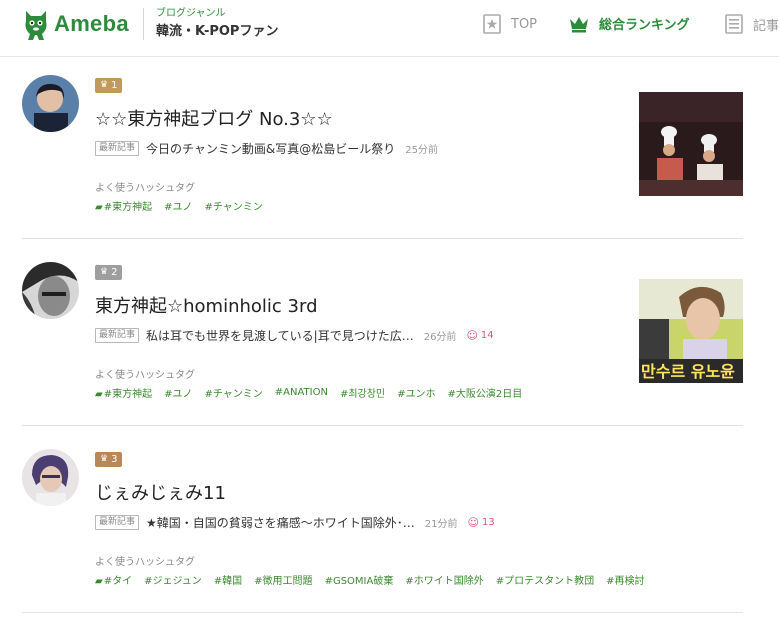 The width and height of the screenshot is (779, 622). Describe the element at coordinates (766, 26) in the screenshot. I see `nav-article-label: 記事` at that location.